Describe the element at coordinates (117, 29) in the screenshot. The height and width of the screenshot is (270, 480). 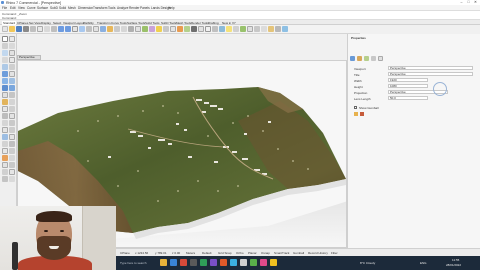
I see `undo-view-icon` at that location.